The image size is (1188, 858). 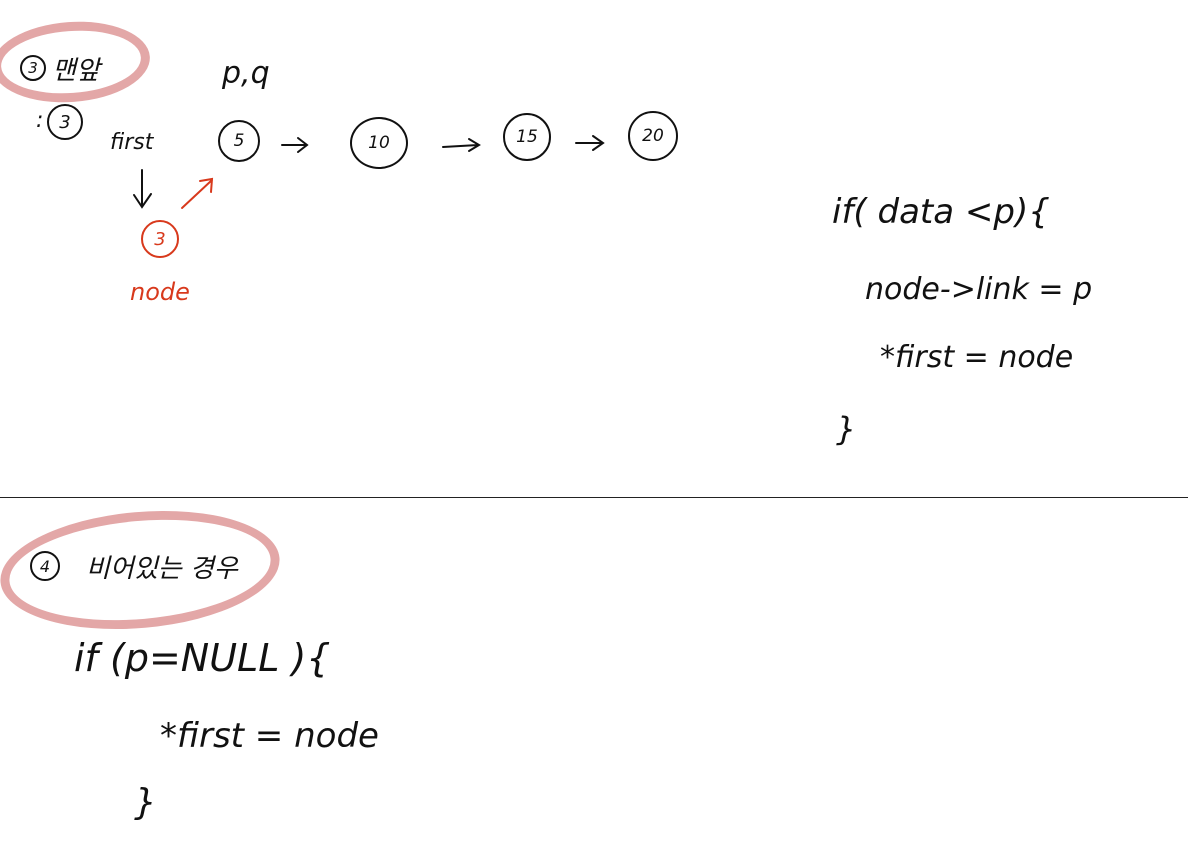 I want to click on list-node-value: 5, so click(x=239, y=141).